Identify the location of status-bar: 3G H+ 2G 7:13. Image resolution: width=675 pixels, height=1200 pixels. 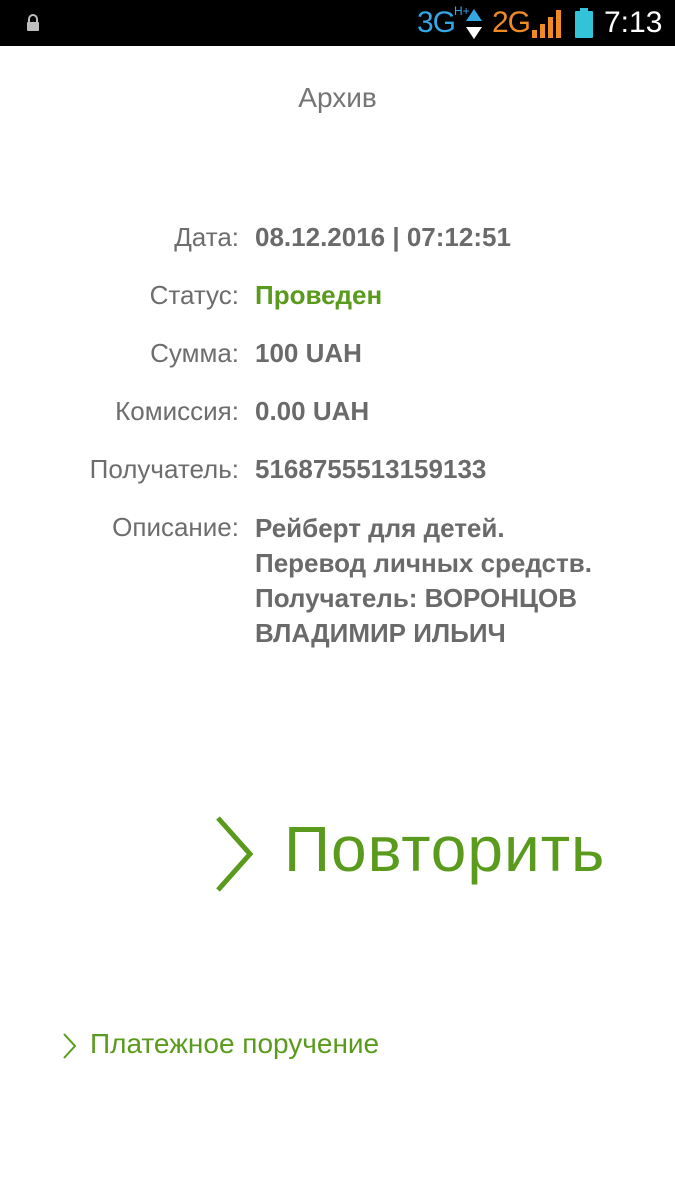
(337, 23).